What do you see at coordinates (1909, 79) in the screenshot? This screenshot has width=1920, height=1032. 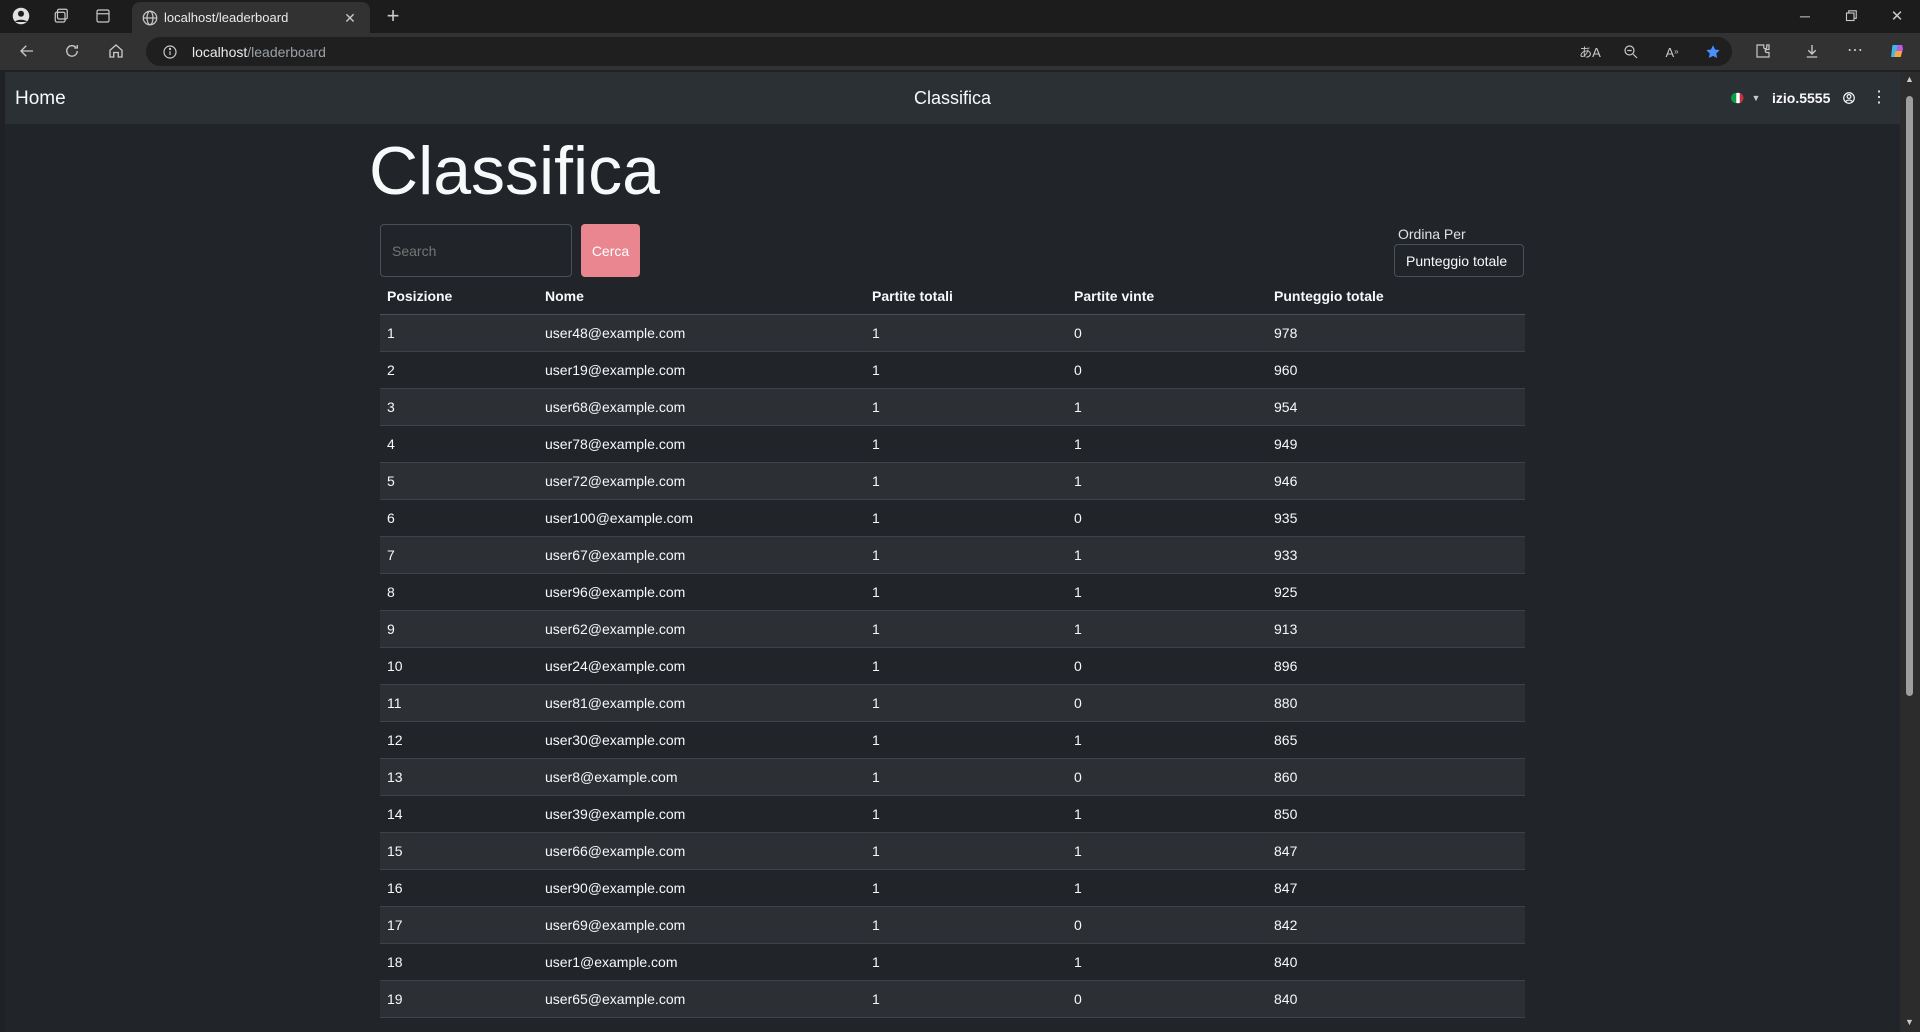 I see `scroll-up-icon: ▲` at bounding box center [1909, 79].